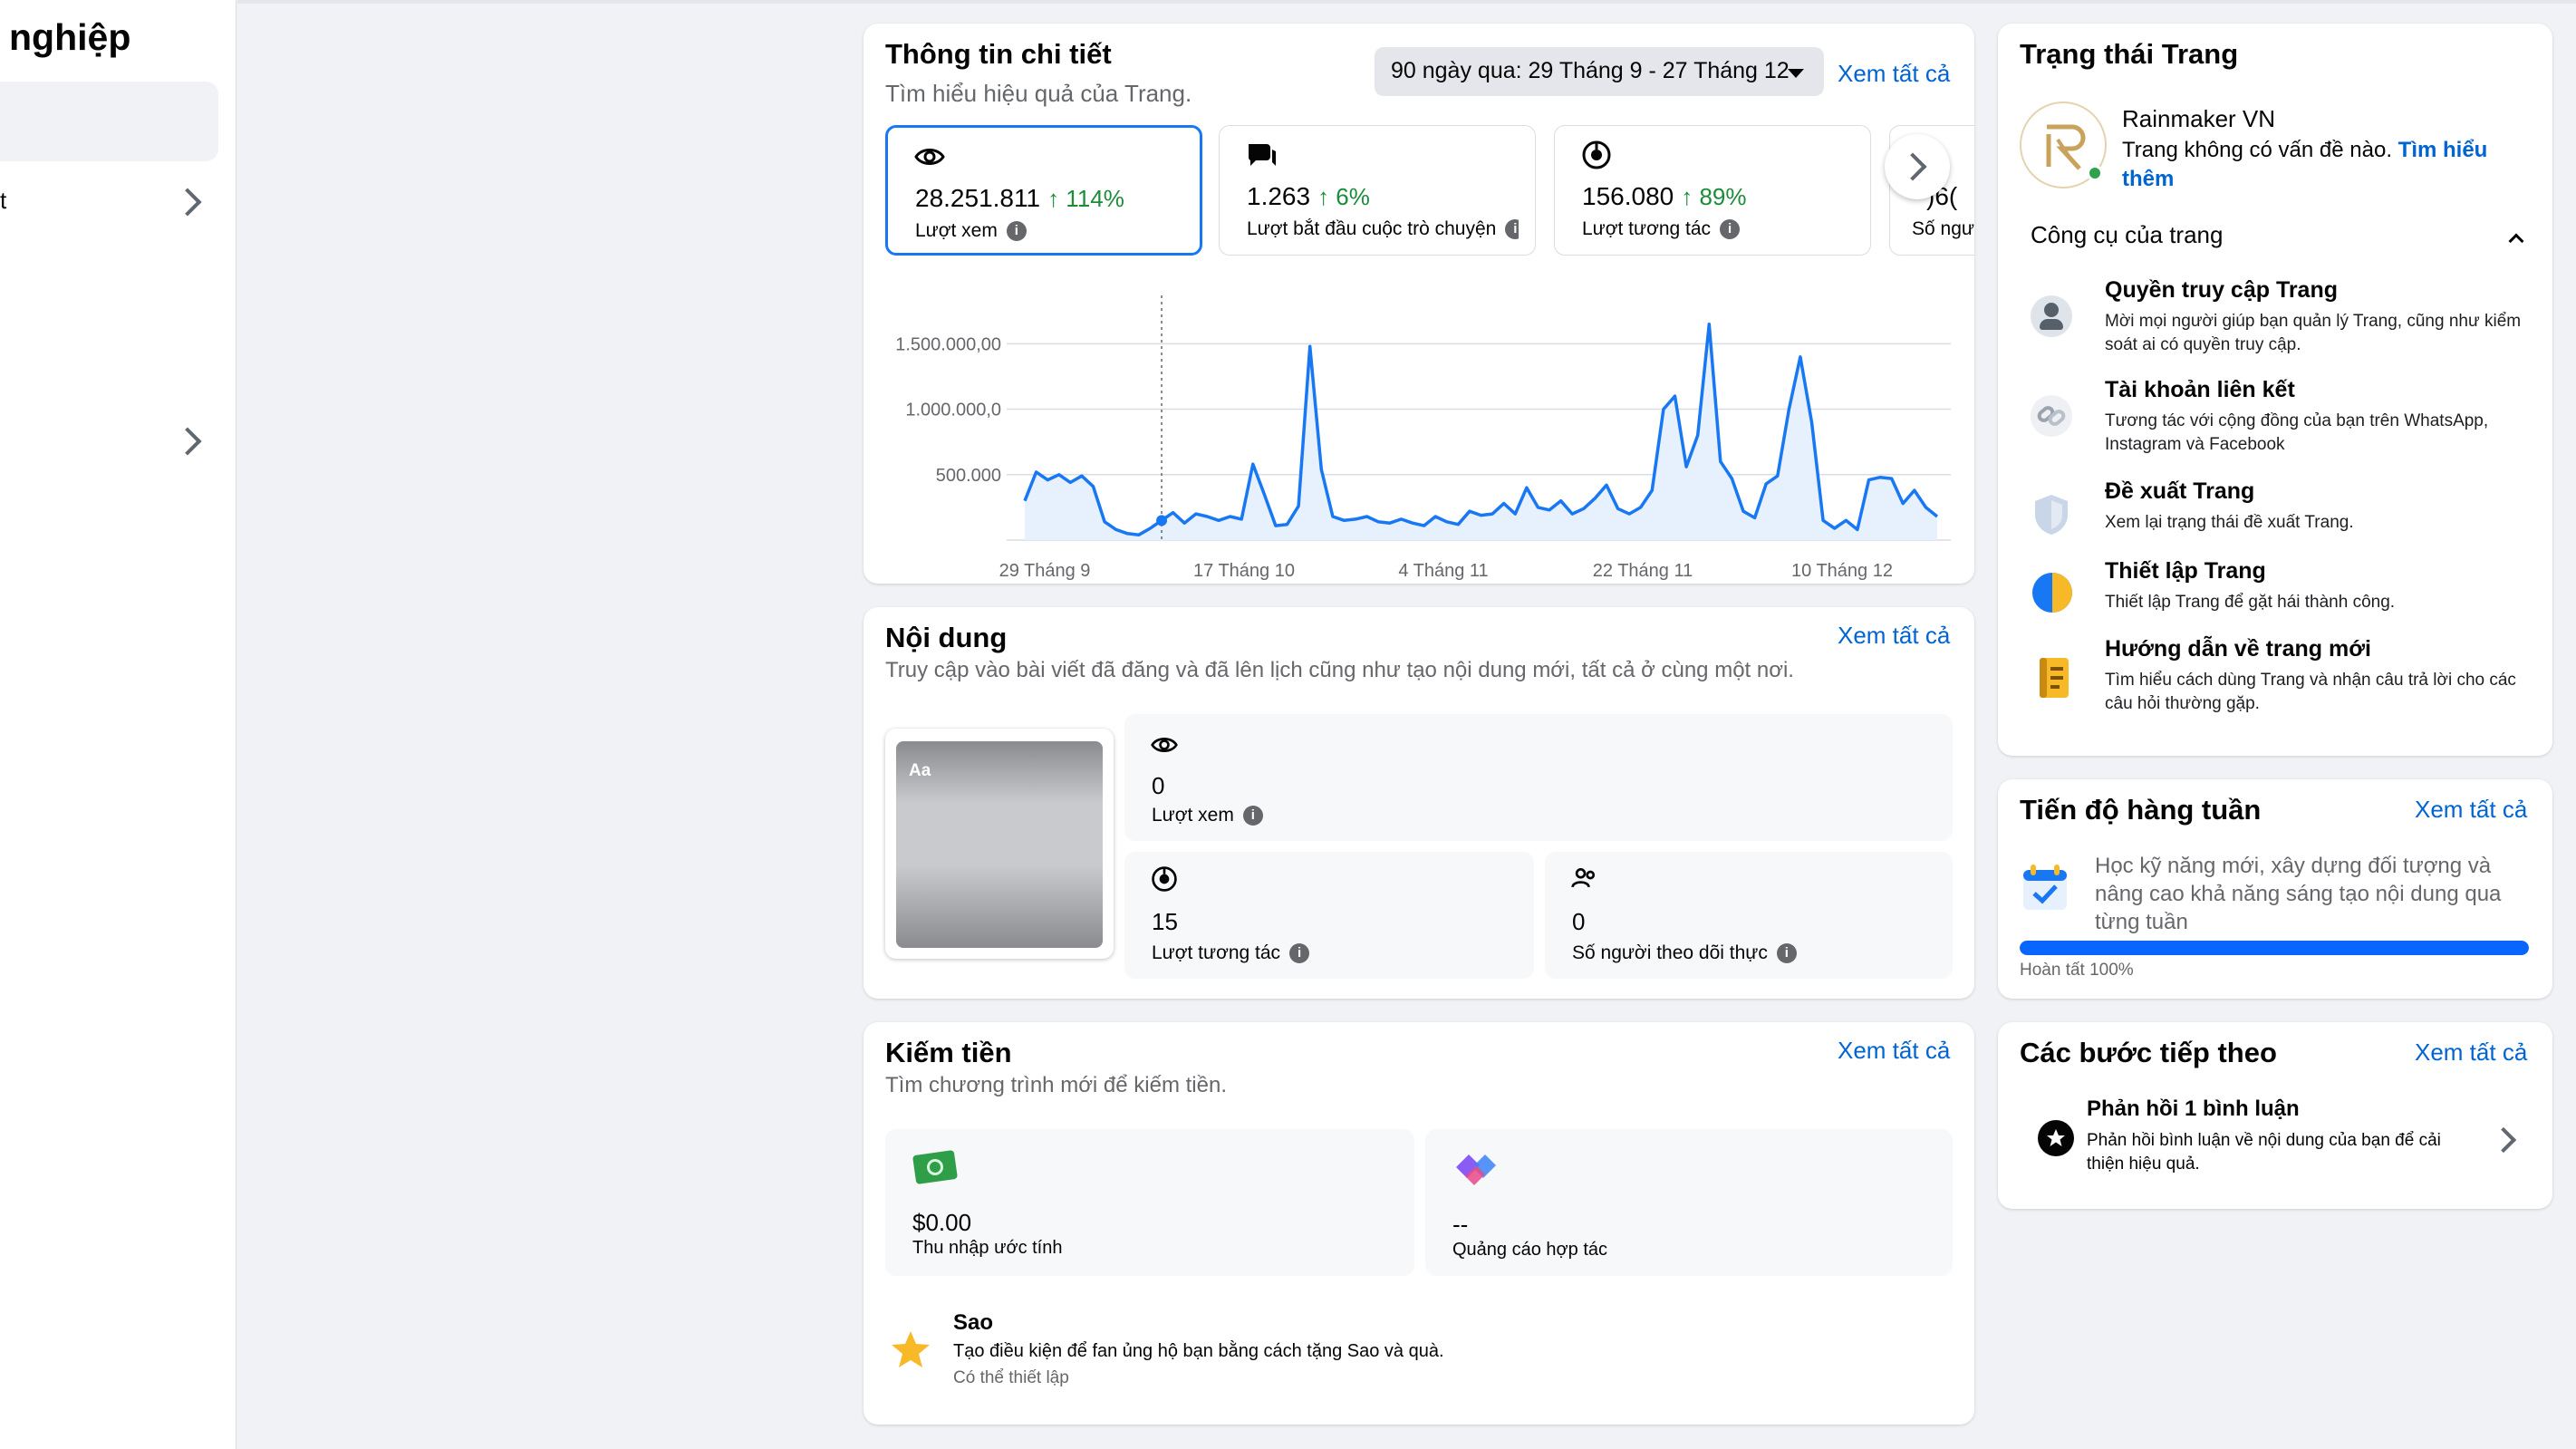  What do you see at coordinates (1590, 71) in the screenshot?
I see `date-range-label: 90 ngày qua: 29 Tháng 9 - 27 Tháng 12` at bounding box center [1590, 71].